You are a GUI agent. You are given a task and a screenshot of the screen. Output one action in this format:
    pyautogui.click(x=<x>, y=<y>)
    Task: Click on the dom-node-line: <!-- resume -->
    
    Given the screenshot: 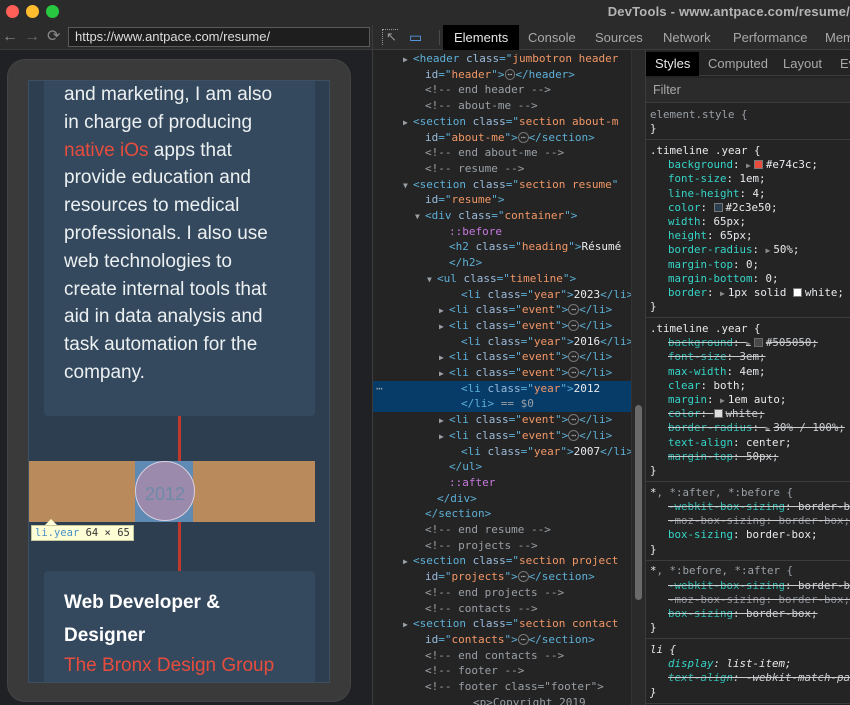 What is the action you would take?
    pyautogui.click(x=504, y=169)
    